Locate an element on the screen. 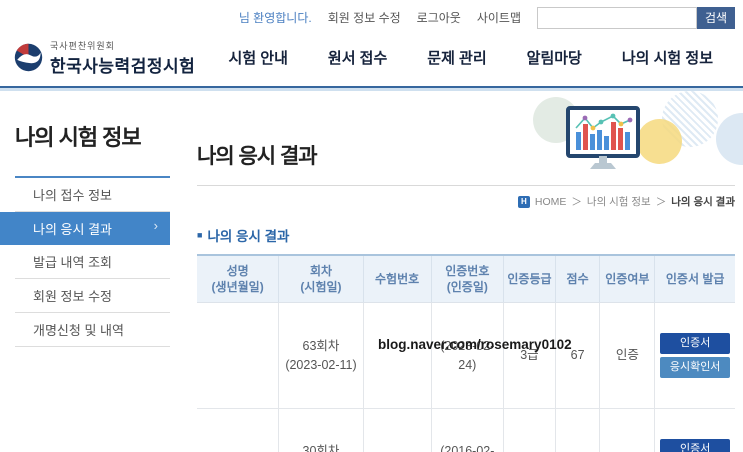 Image resolution: width=743 pixels, height=452 pixels. history-committee-emblem-icon is located at coordinates (28, 57).